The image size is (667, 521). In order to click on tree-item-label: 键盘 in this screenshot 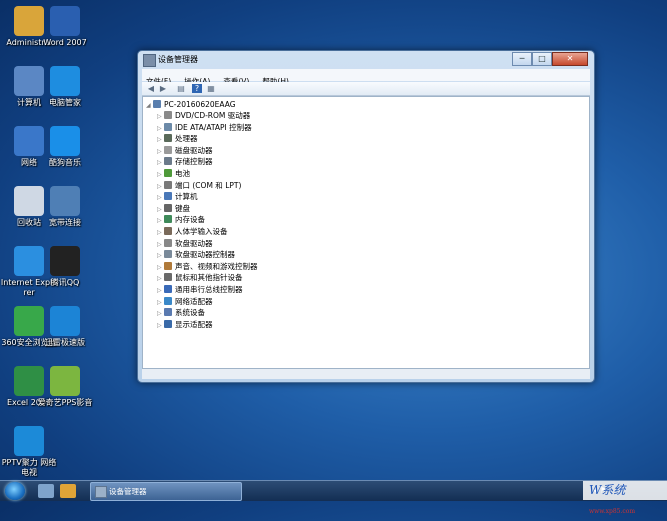, I will do `click(182, 208)`.